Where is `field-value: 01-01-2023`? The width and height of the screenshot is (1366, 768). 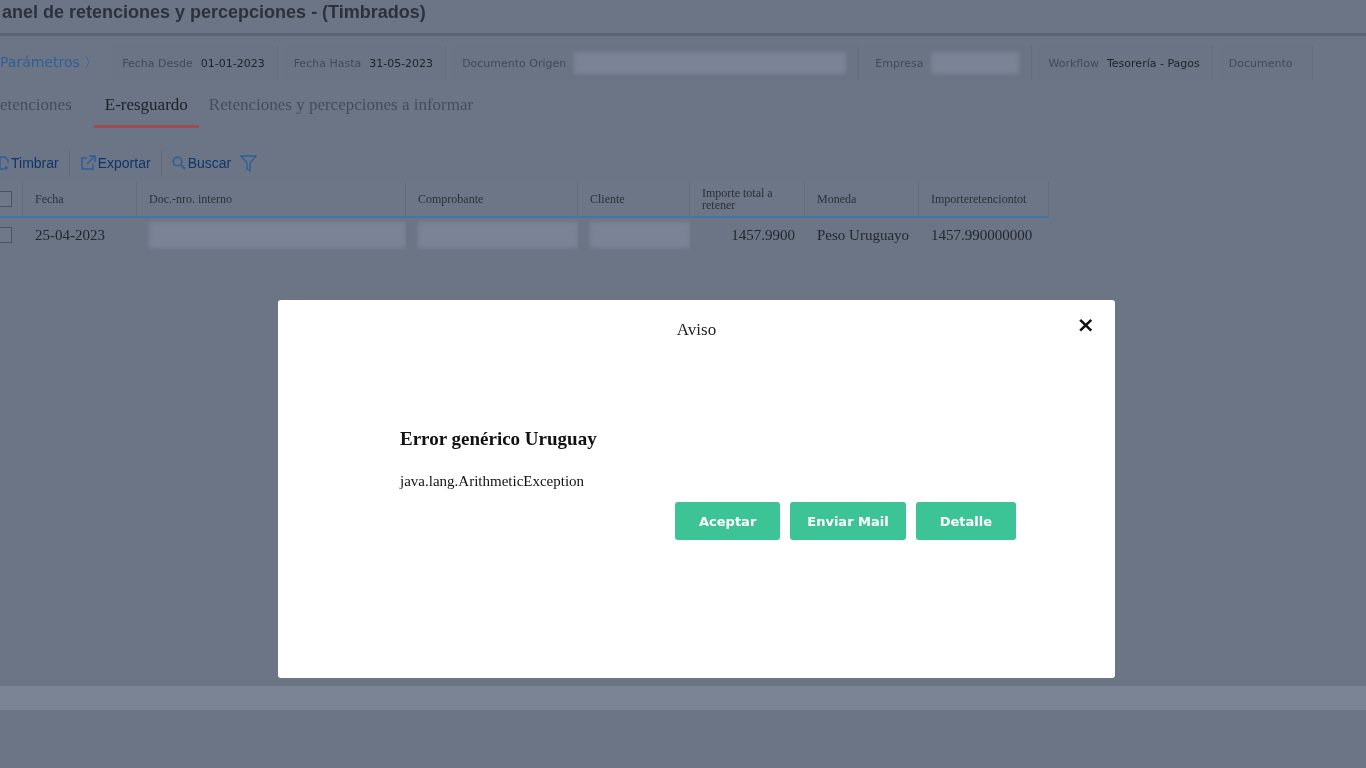
field-value: 01-01-2023 is located at coordinates (232, 63).